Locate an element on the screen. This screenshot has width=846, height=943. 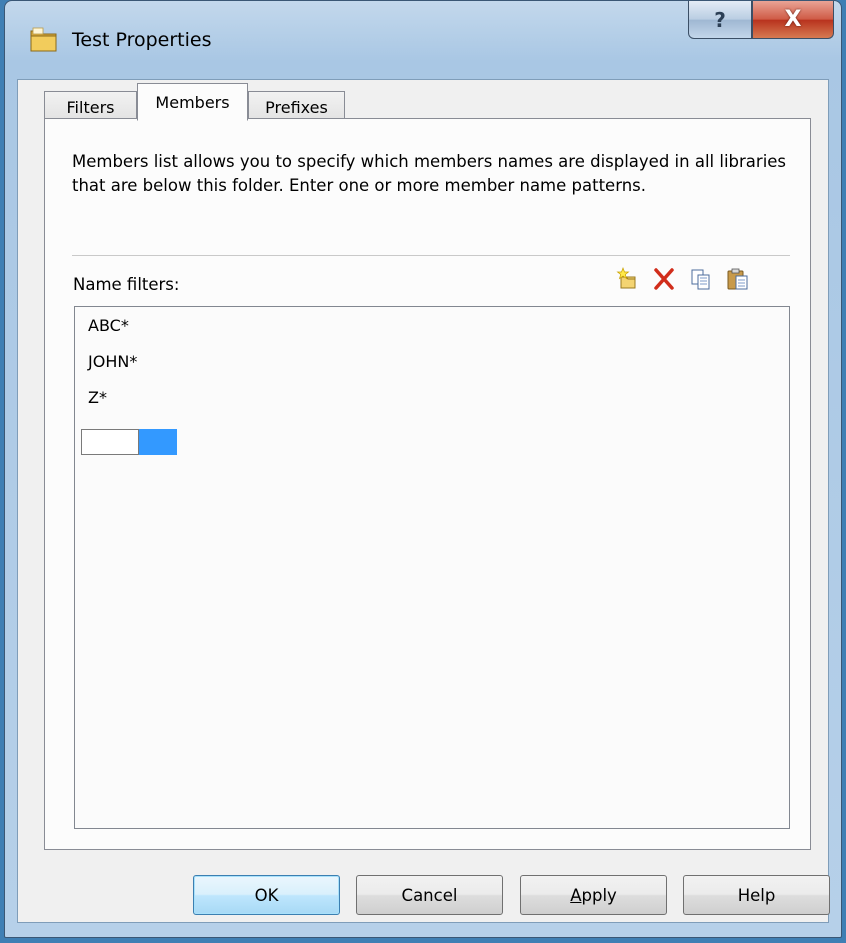
help-label: Help is located at coordinates (756, 895).